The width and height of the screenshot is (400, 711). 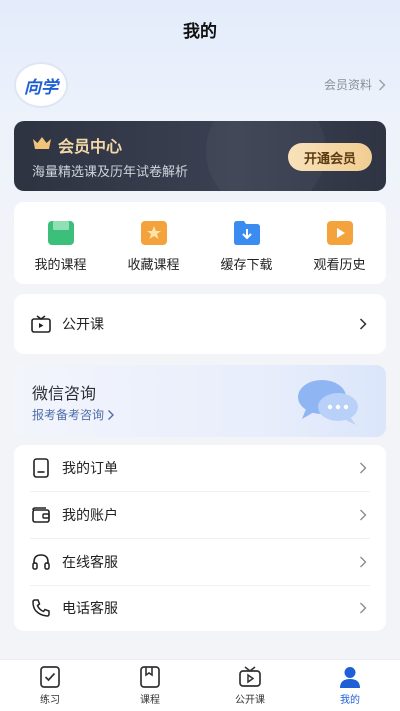 What do you see at coordinates (41, 87) in the screenshot?
I see `avatar-logo-text: 向学` at bounding box center [41, 87].